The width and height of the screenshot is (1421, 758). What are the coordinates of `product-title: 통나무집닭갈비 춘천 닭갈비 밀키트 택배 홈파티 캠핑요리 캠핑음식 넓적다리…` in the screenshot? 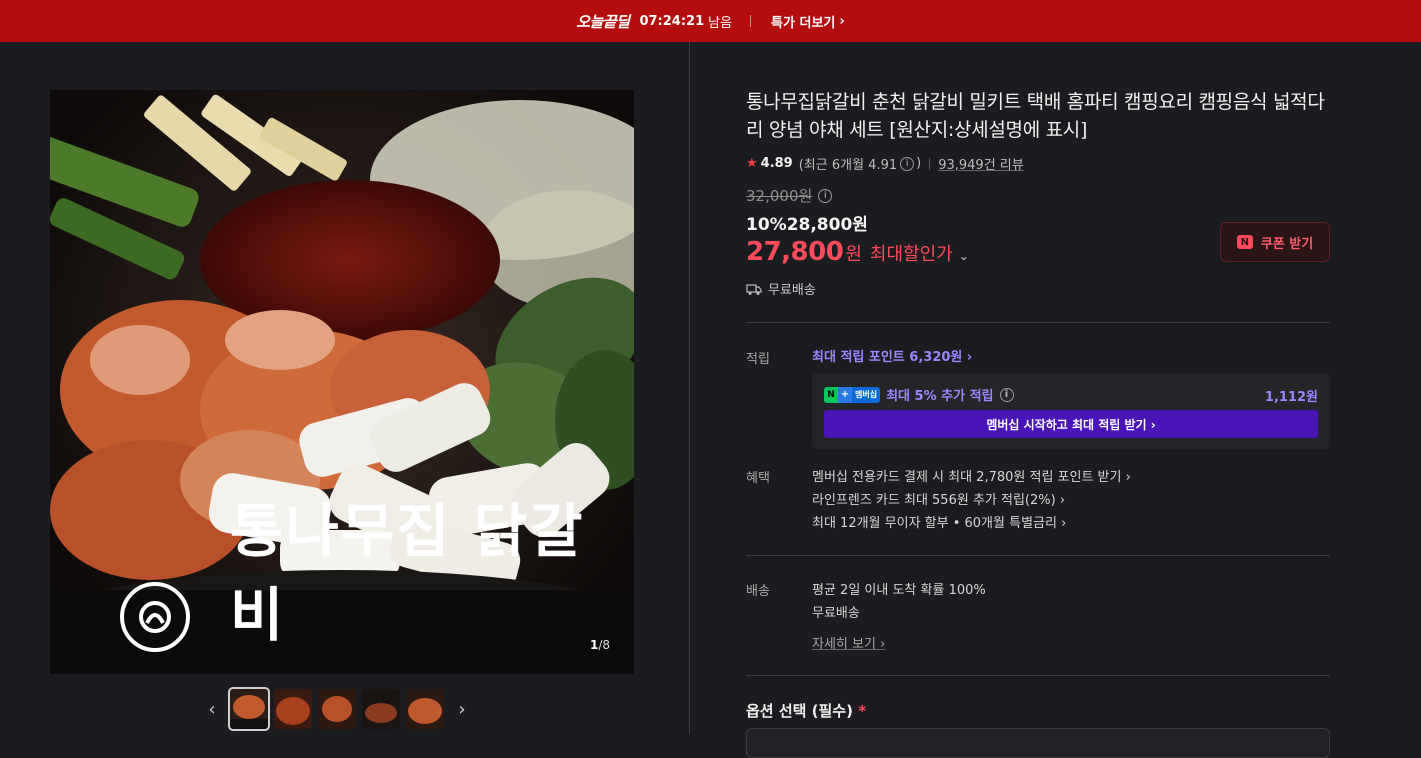 It's located at (1035, 116).